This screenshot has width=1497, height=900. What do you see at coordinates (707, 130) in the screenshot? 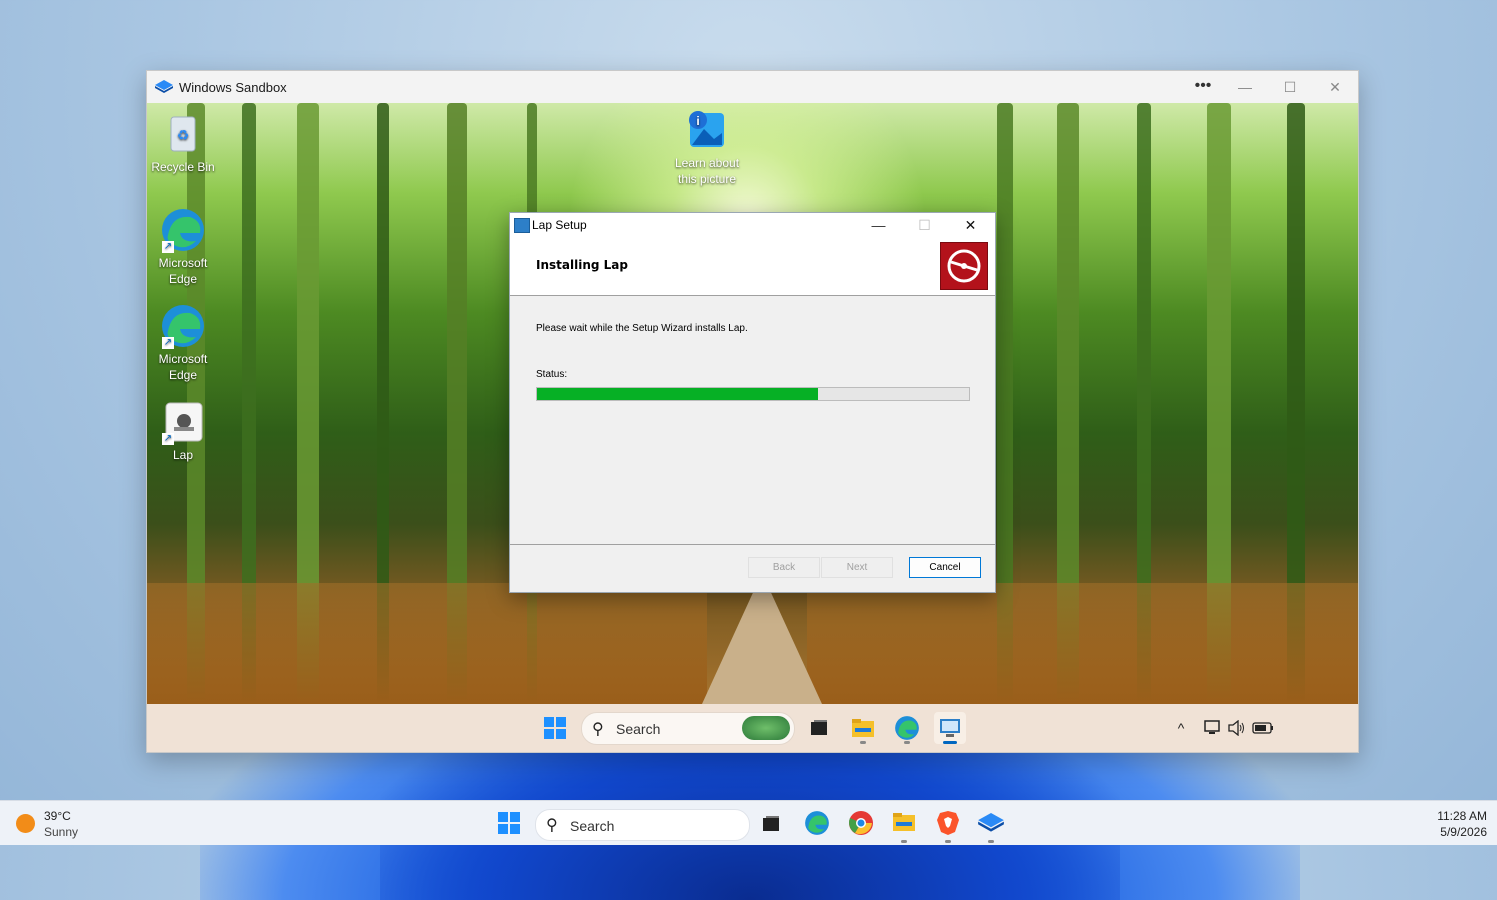
I see `learn-about-picture-icon: i` at bounding box center [707, 130].